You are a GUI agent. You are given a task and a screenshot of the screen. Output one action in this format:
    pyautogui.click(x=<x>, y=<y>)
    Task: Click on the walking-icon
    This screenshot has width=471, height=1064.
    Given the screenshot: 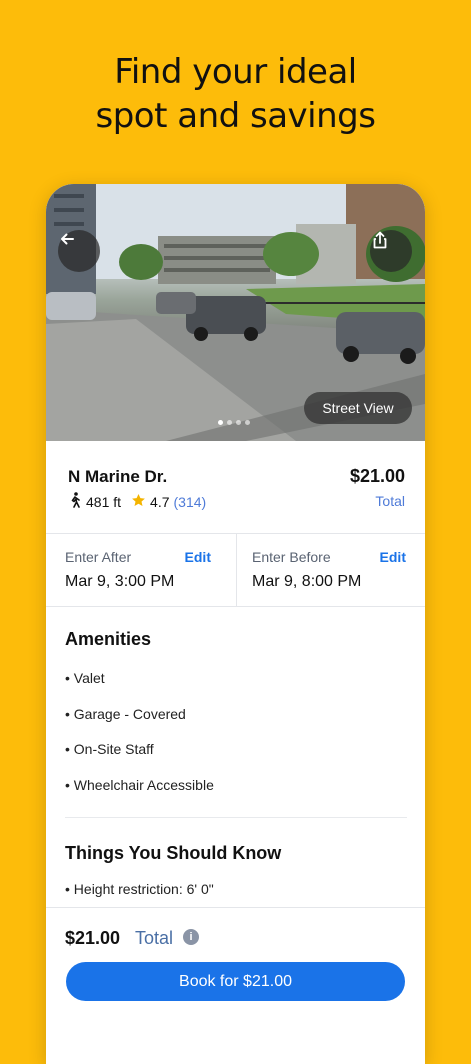 What is the action you would take?
    pyautogui.click(x=75, y=501)
    